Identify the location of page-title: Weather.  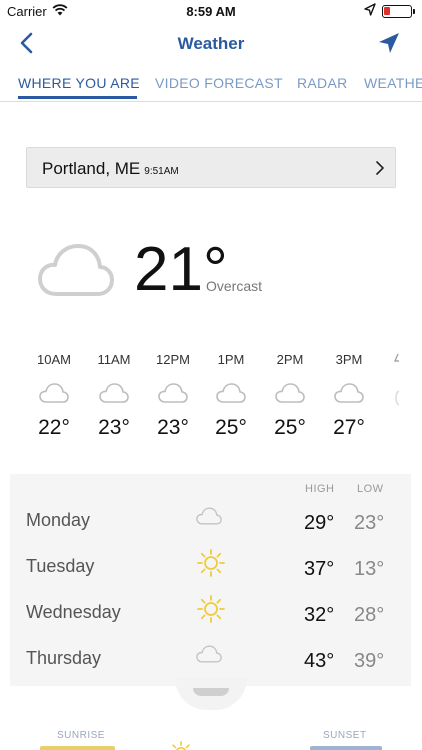
(211, 43).